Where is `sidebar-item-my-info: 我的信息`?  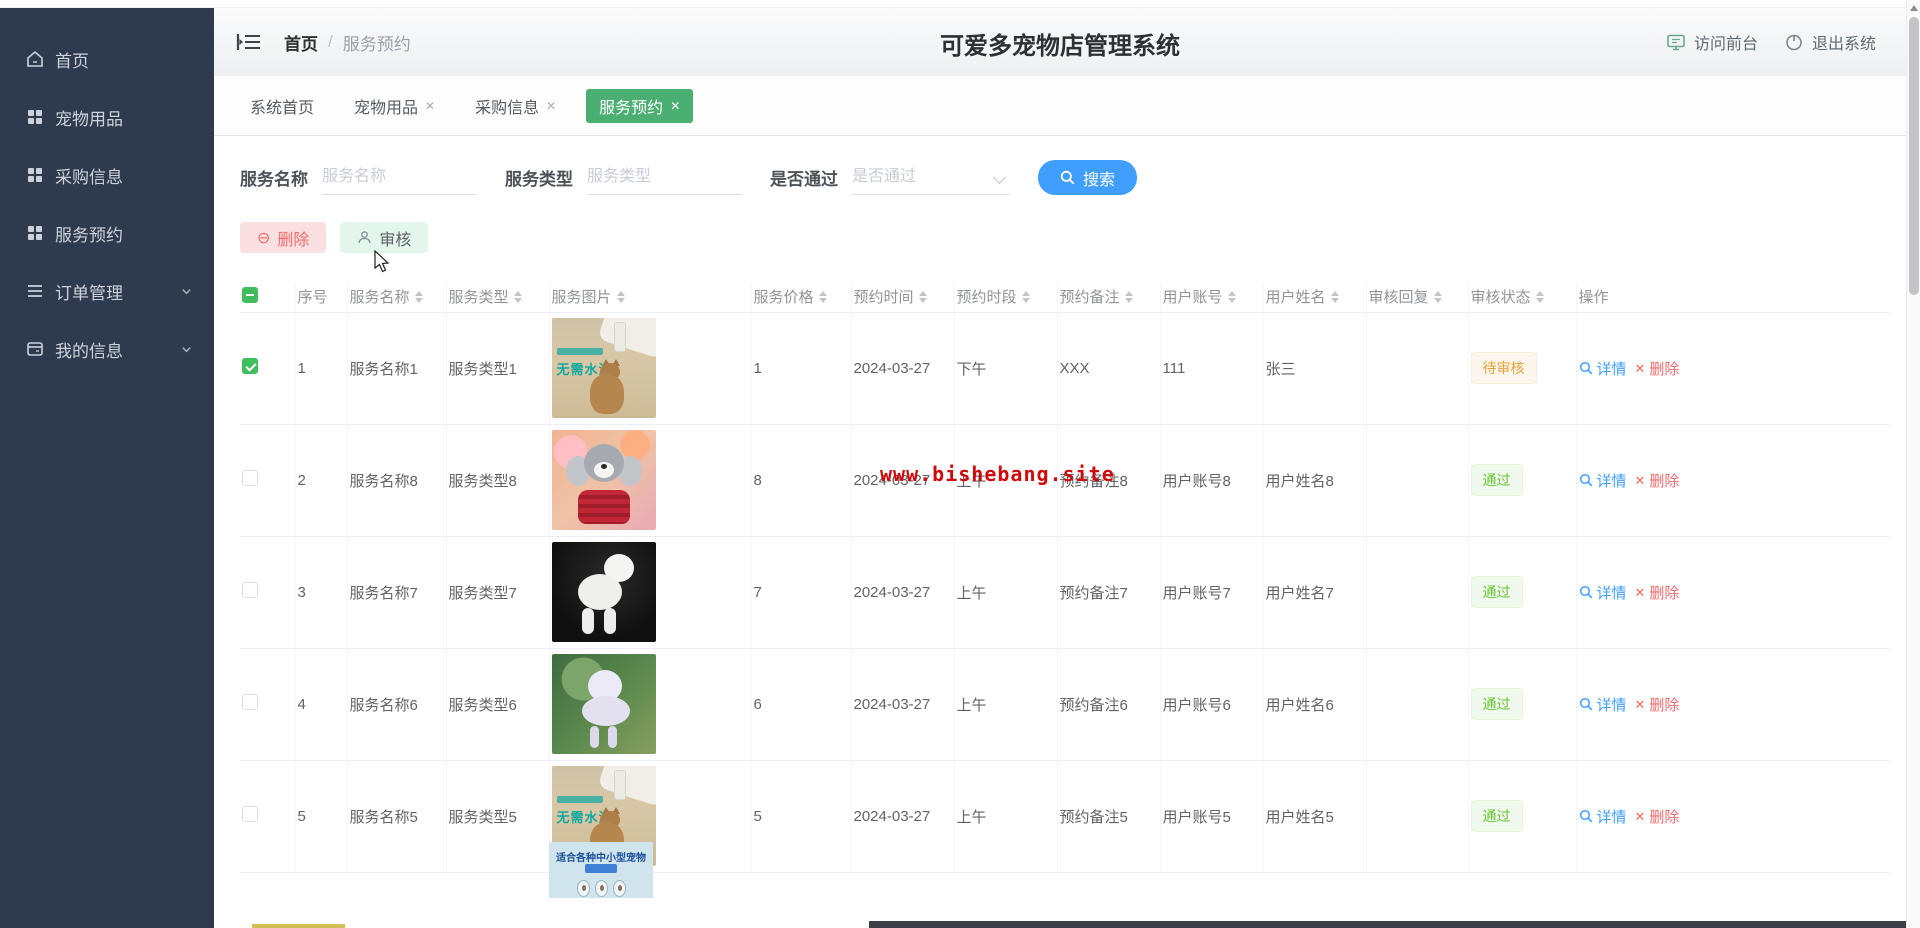 sidebar-item-my-info: 我的信息 is located at coordinates (107, 349).